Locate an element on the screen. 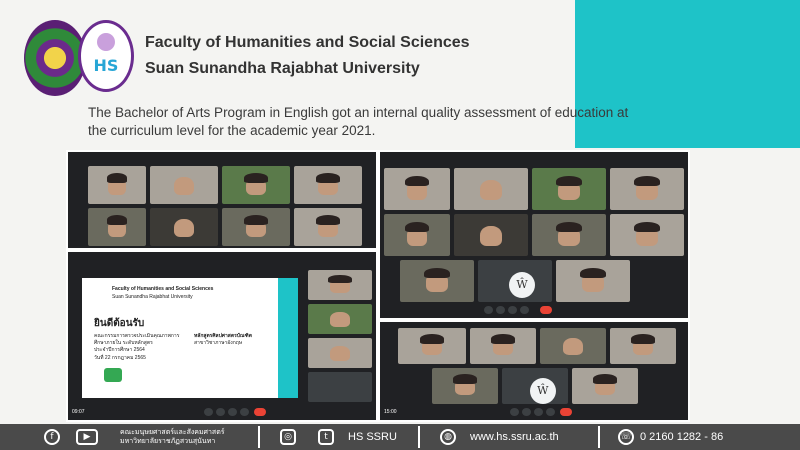 The image size is (800, 450). meeting-screenshot-bottom-right: Ŵ 15:00 is located at coordinates (534, 371).